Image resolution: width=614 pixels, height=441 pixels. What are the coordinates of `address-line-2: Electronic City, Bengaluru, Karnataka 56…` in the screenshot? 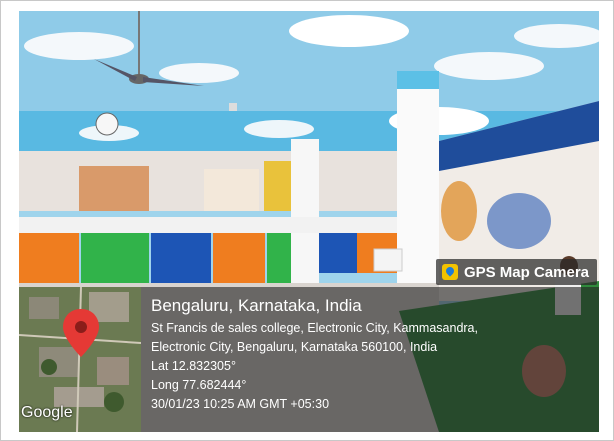 It's located at (294, 347).